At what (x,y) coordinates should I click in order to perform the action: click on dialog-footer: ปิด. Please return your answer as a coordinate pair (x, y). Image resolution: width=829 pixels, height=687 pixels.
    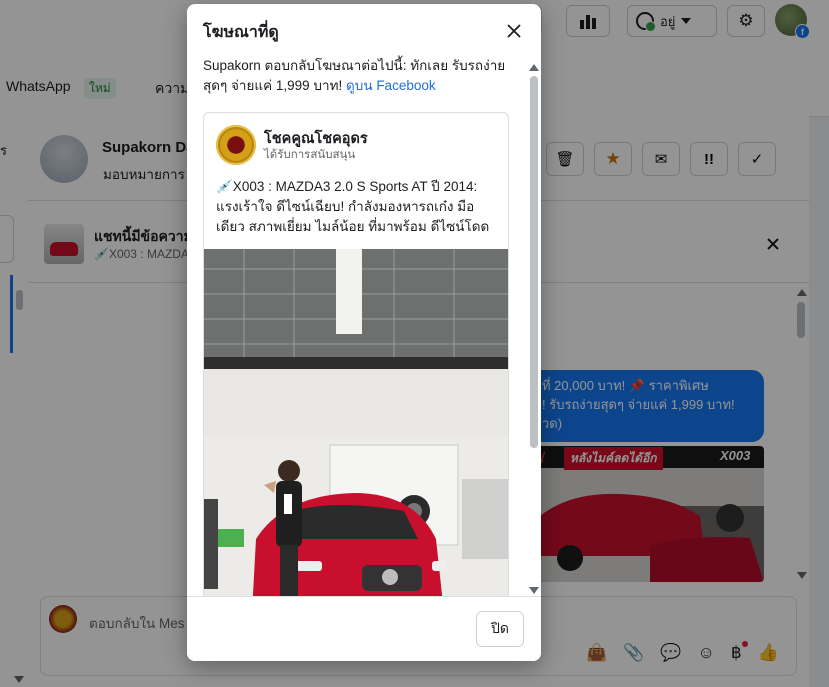
    Looking at the image, I should click on (364, 628).